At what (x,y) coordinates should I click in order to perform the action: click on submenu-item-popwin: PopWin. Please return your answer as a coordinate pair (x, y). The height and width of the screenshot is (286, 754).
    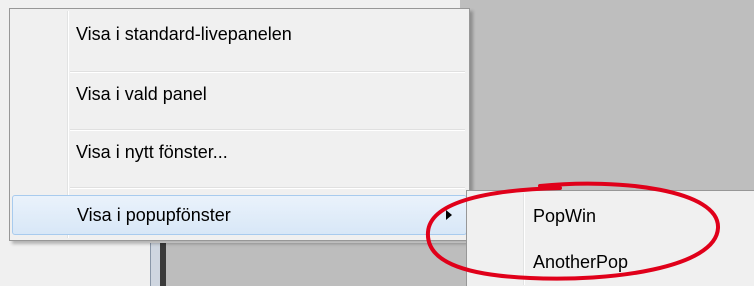
    Looking at the image, I should click on (611, 217).